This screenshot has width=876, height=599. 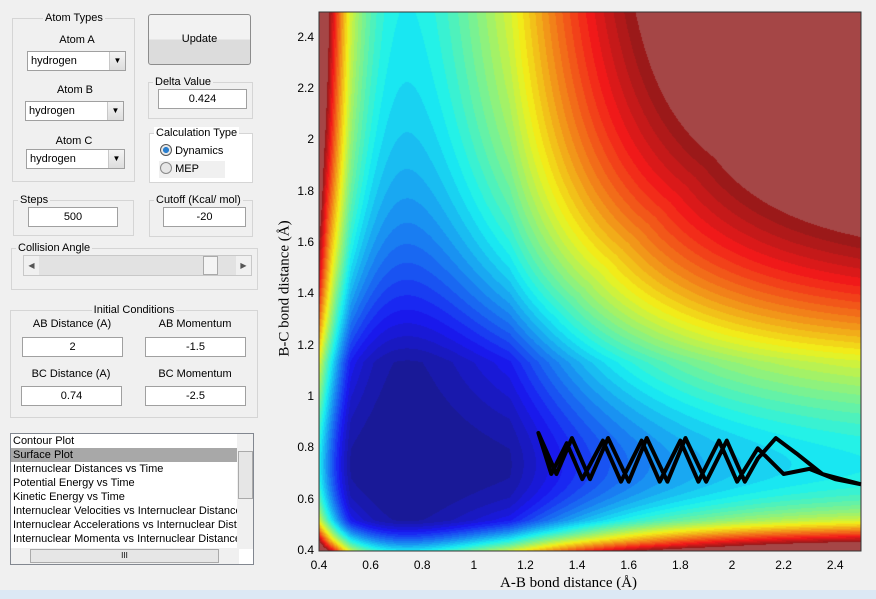 I want to click on x-tick-label: 0.6, so click(x=370, y=565).